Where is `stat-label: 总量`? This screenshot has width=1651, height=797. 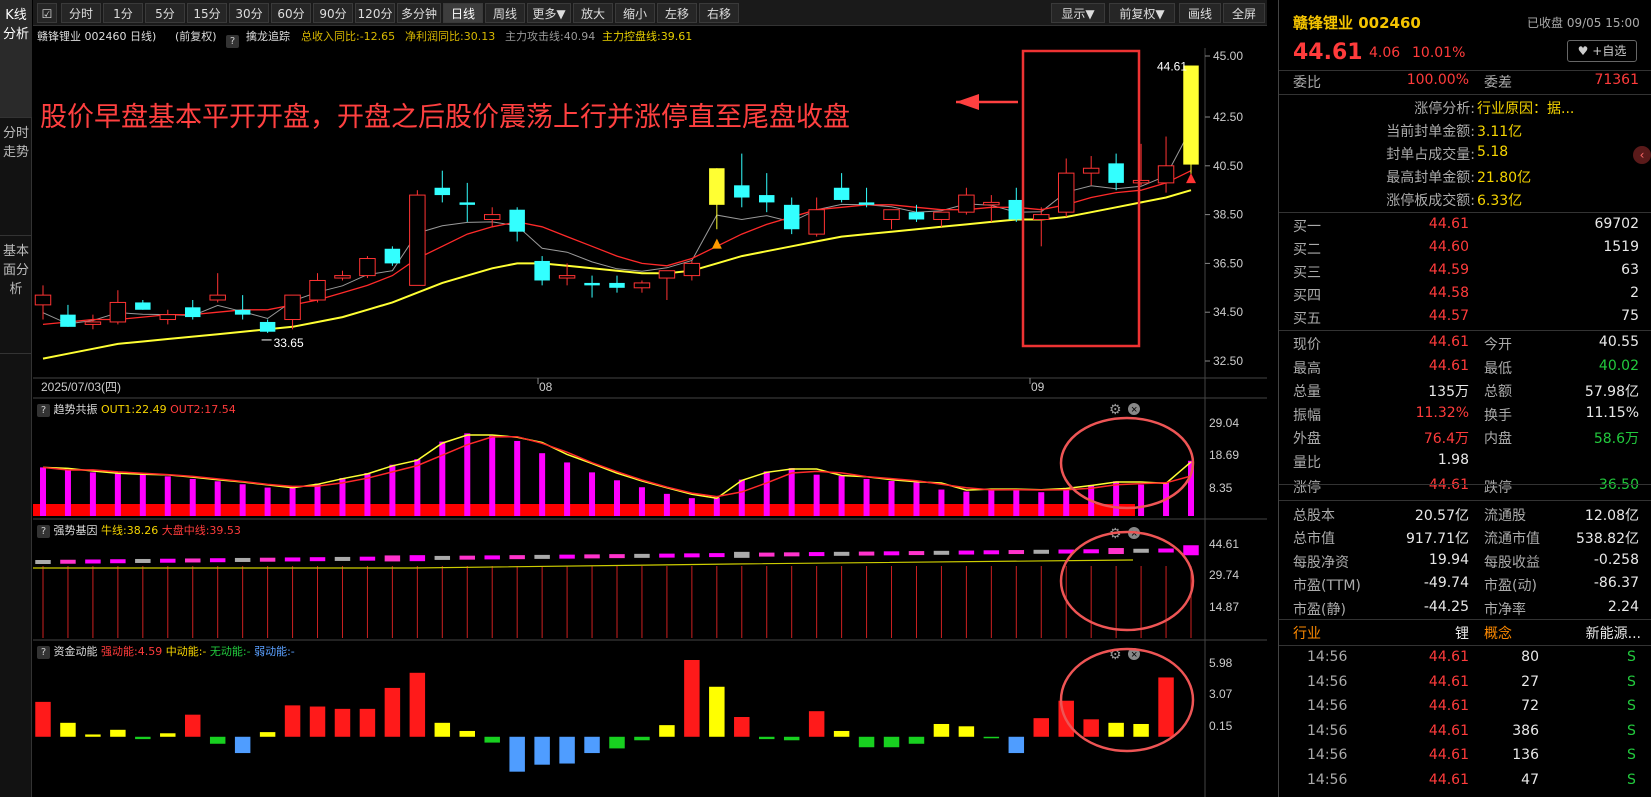 stat-label: 总量 is located at coordinates (1307, 392).